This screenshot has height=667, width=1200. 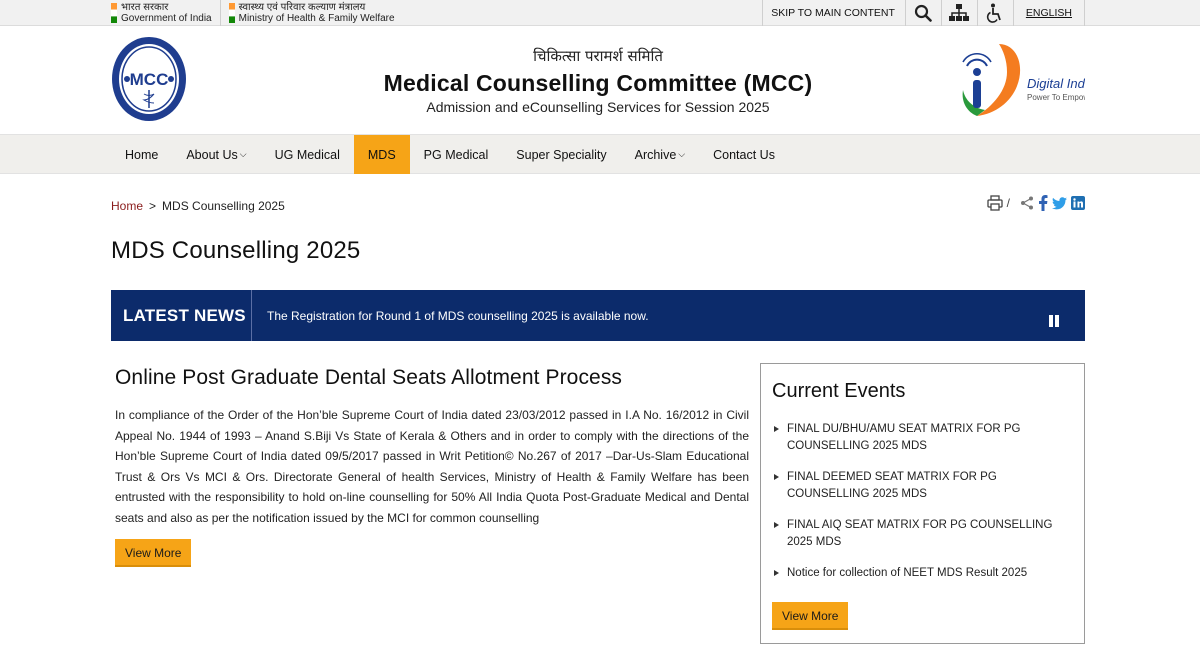 I want to click on sitemap-icon, so click(x=959, y=12).